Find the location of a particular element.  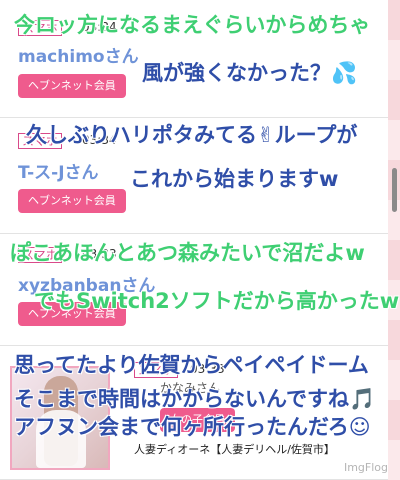

user-name: machimoさん is located at coordinates (78, 54).